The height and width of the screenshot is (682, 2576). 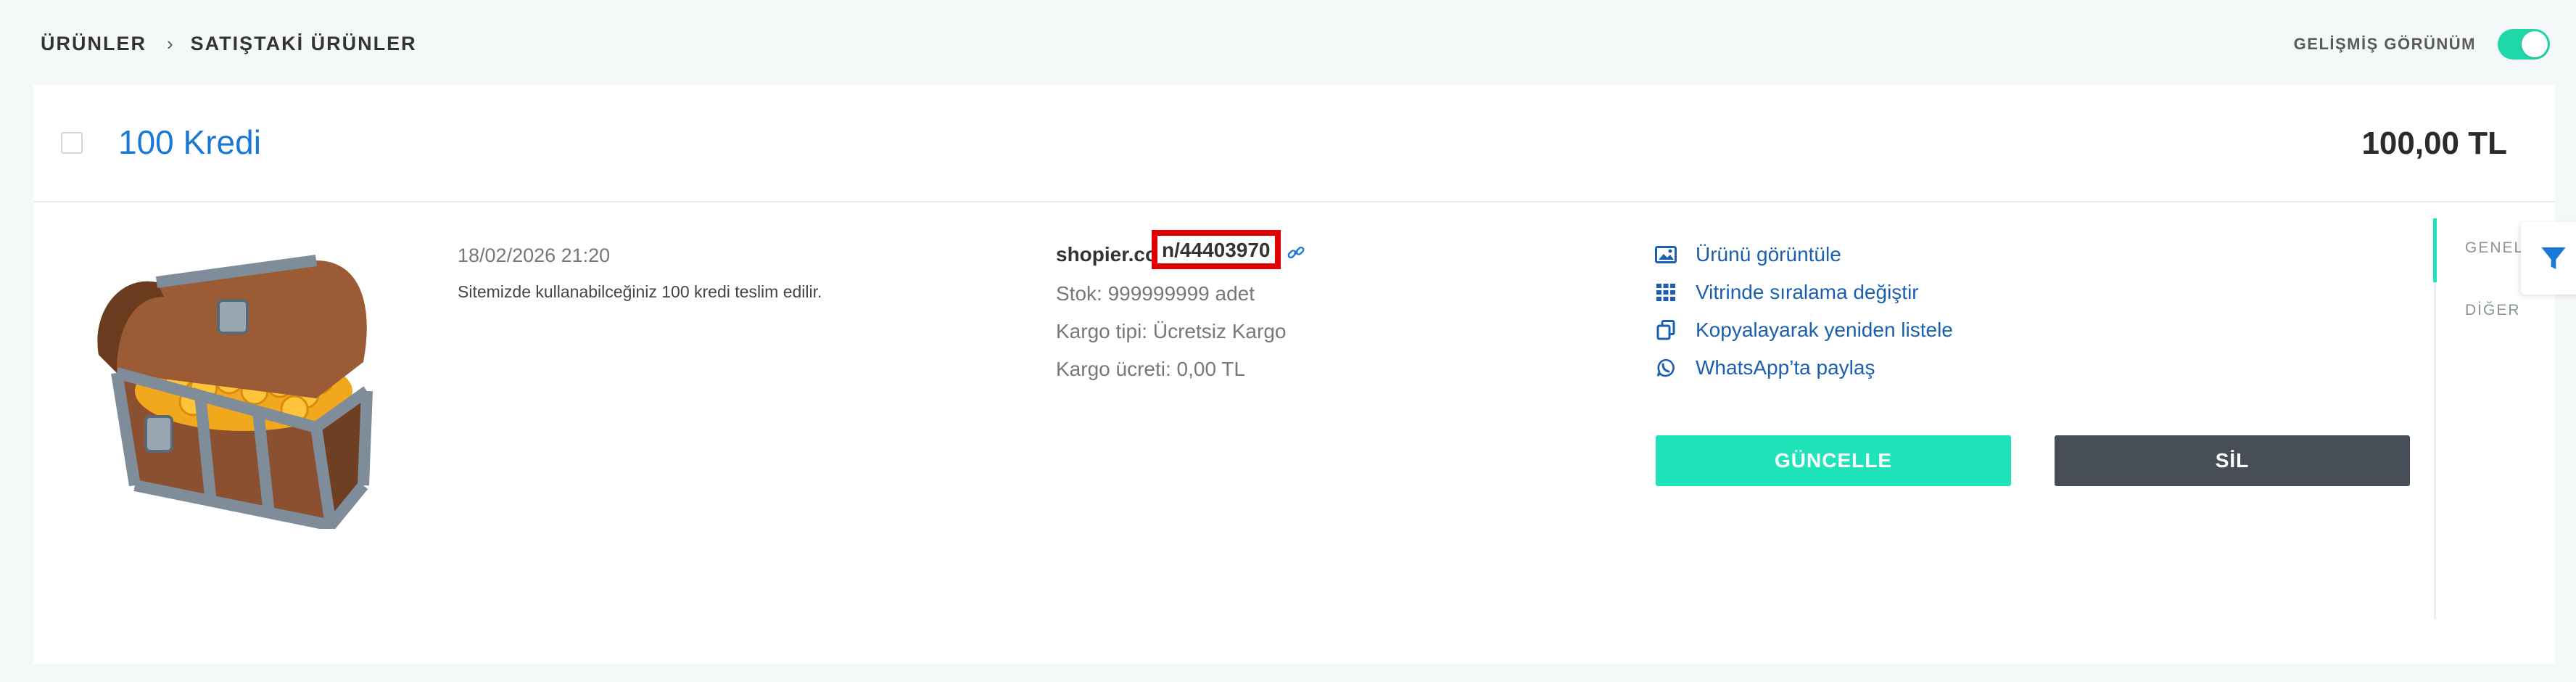 I want to click on link-icon, so click(x=1296, y=255).